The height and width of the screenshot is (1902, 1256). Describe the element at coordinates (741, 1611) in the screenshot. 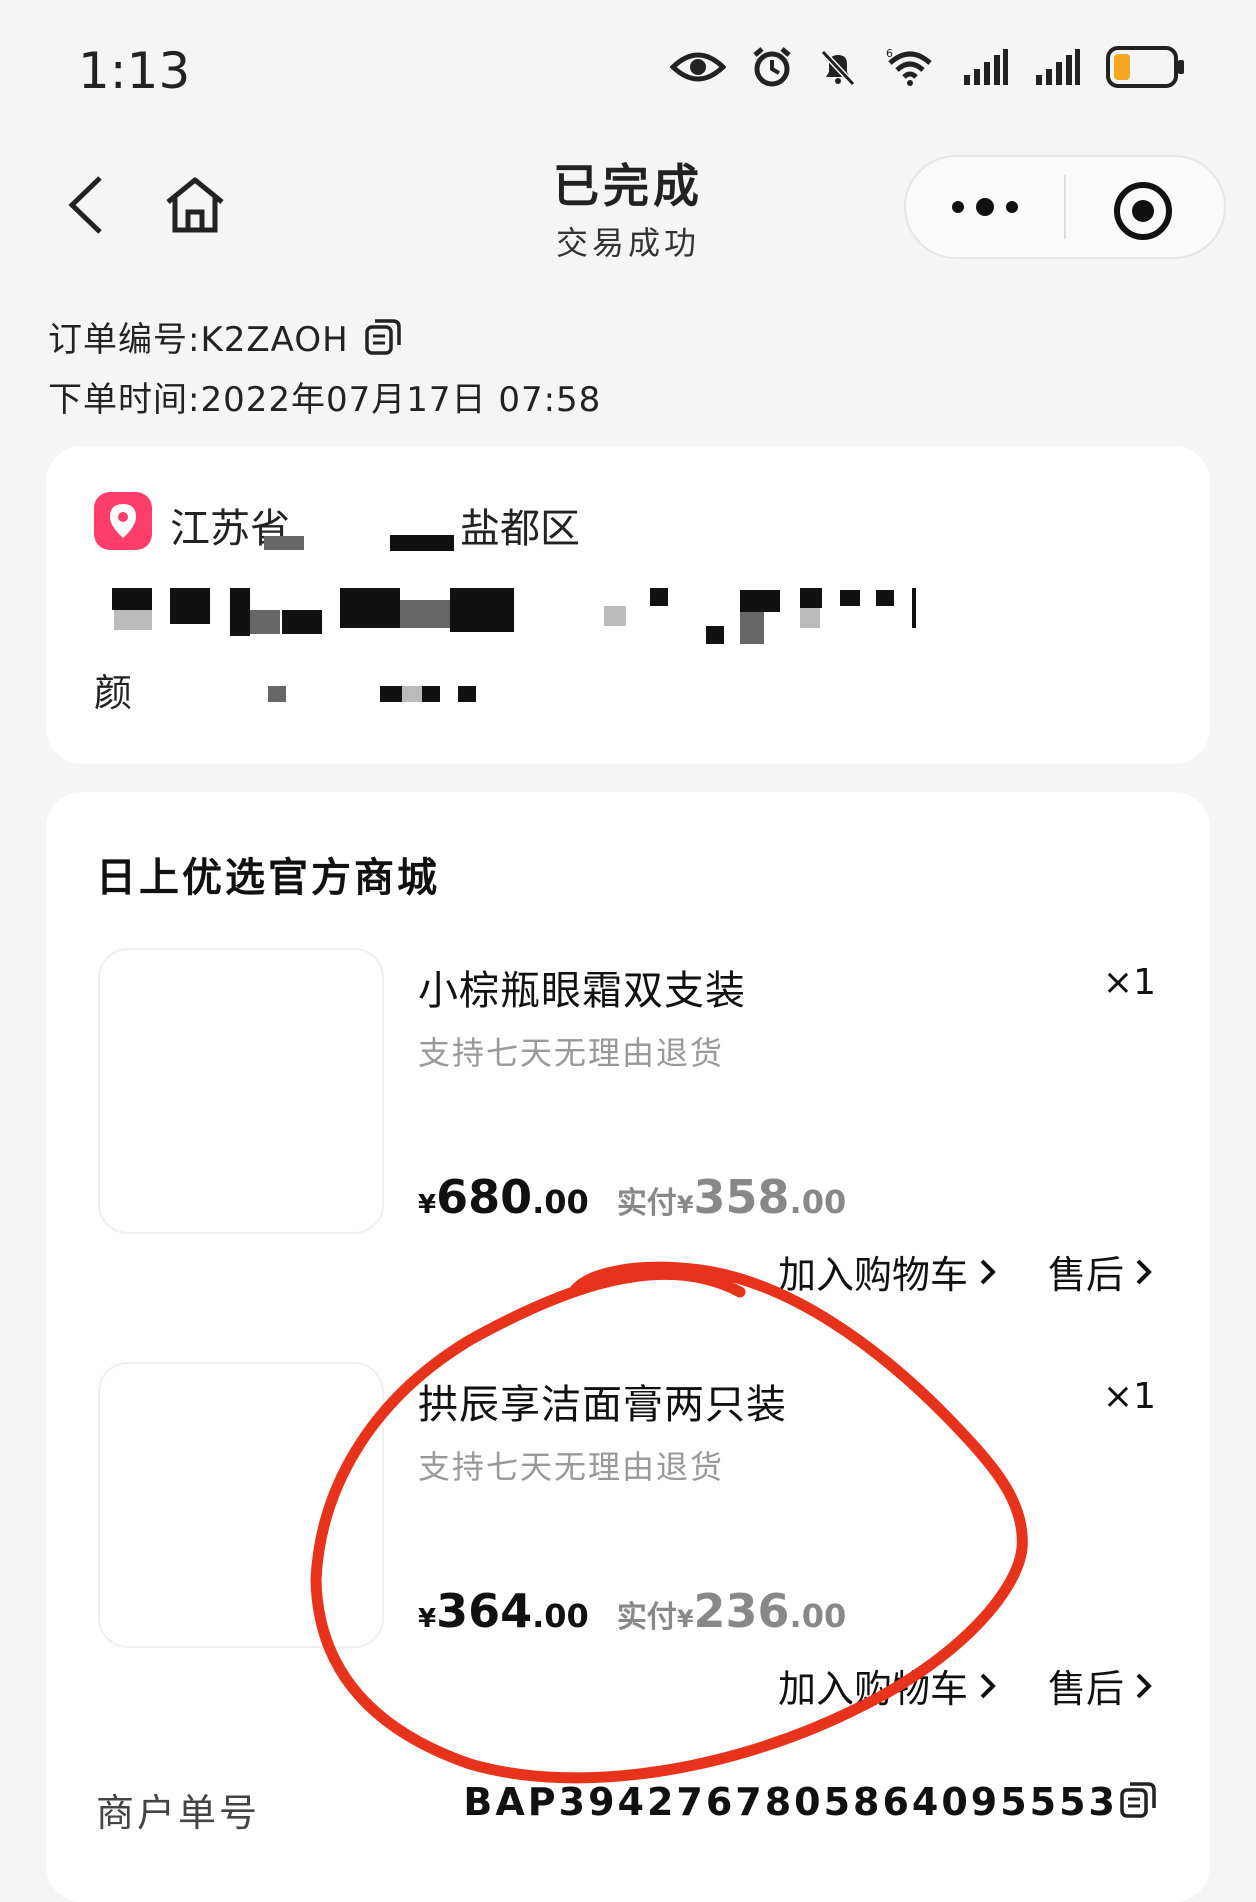

I see `paid-price-int: 236` at that location.